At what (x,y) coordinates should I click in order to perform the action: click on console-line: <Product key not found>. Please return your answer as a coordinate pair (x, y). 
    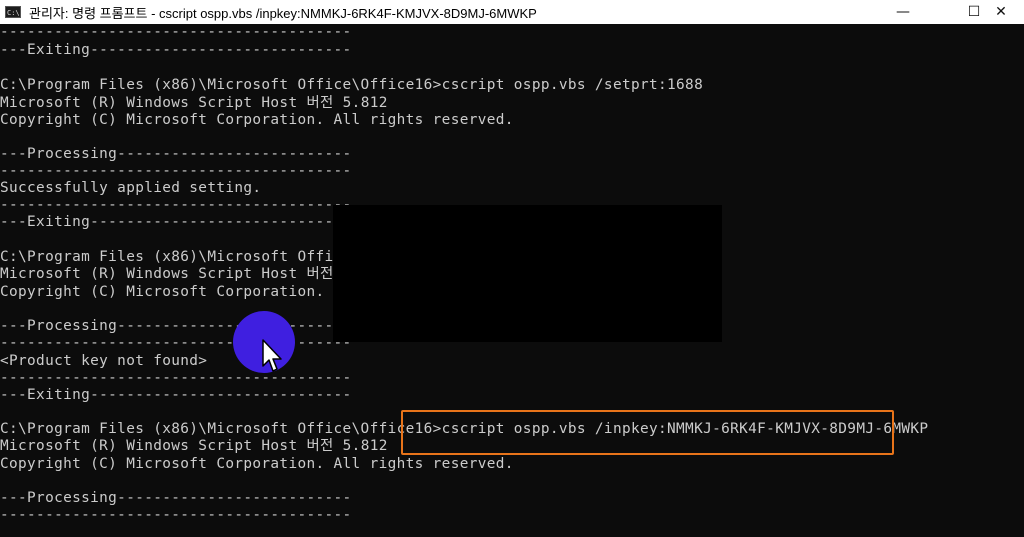
    Looking at the image, I should click on (104, 361).